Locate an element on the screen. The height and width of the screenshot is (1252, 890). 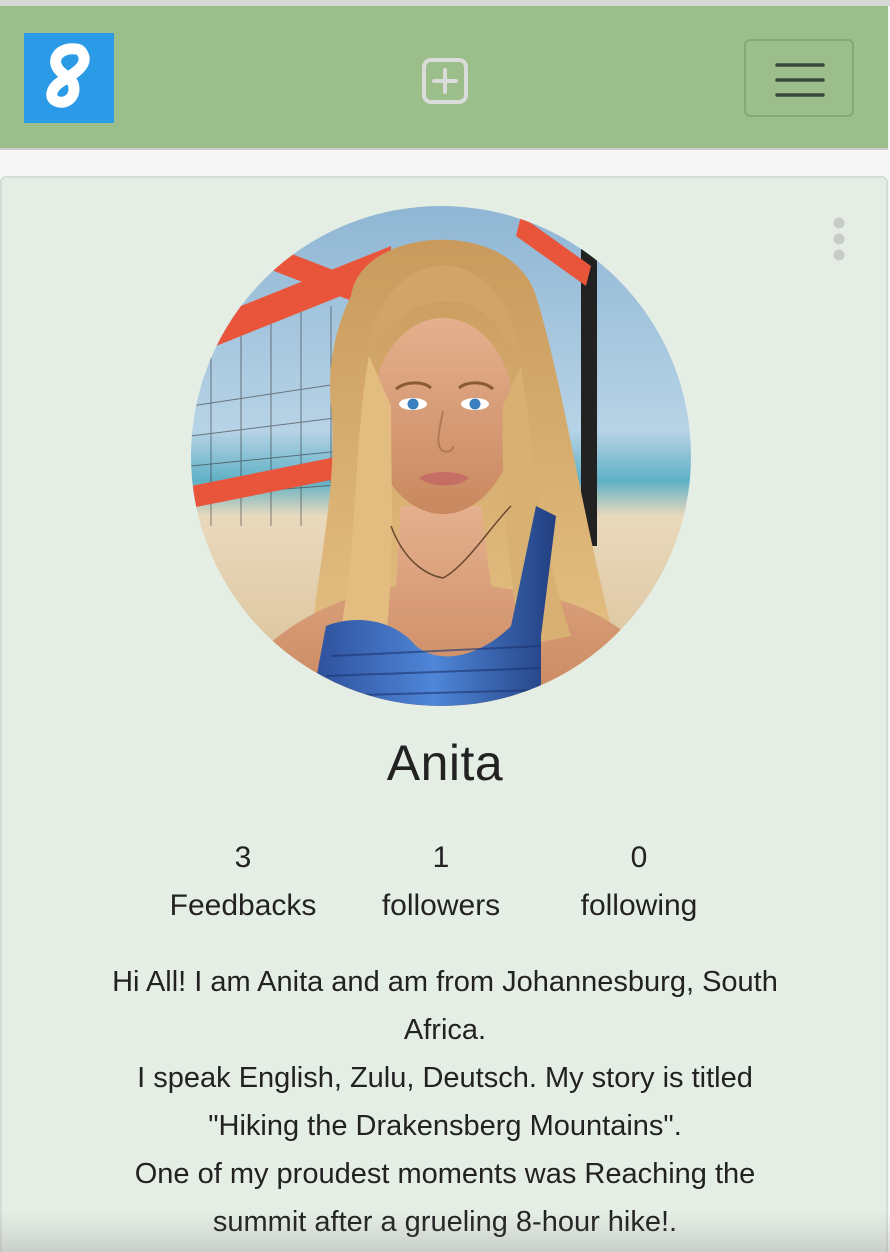
app-logo is located at coordinates (69, 78).